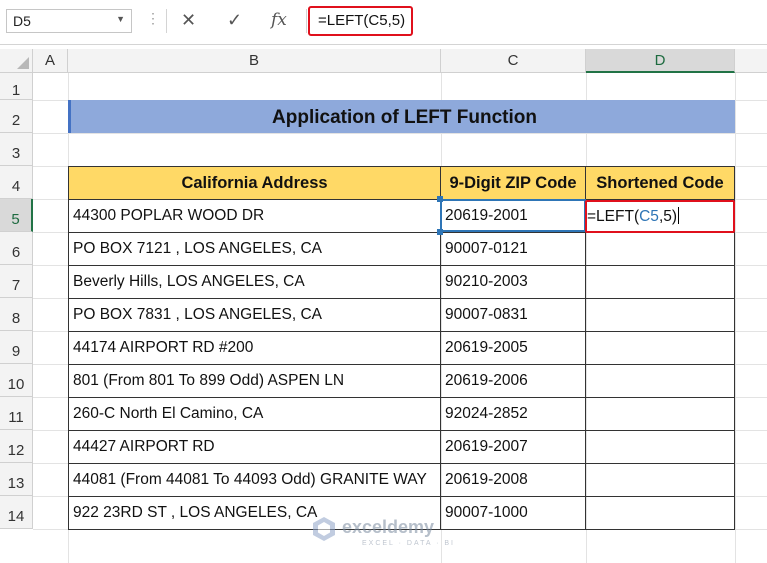 Image resolution: width=767 pixels, height=563 pixels. I want to click on cell-zip-text: 90210-2003, so click(486, 281).